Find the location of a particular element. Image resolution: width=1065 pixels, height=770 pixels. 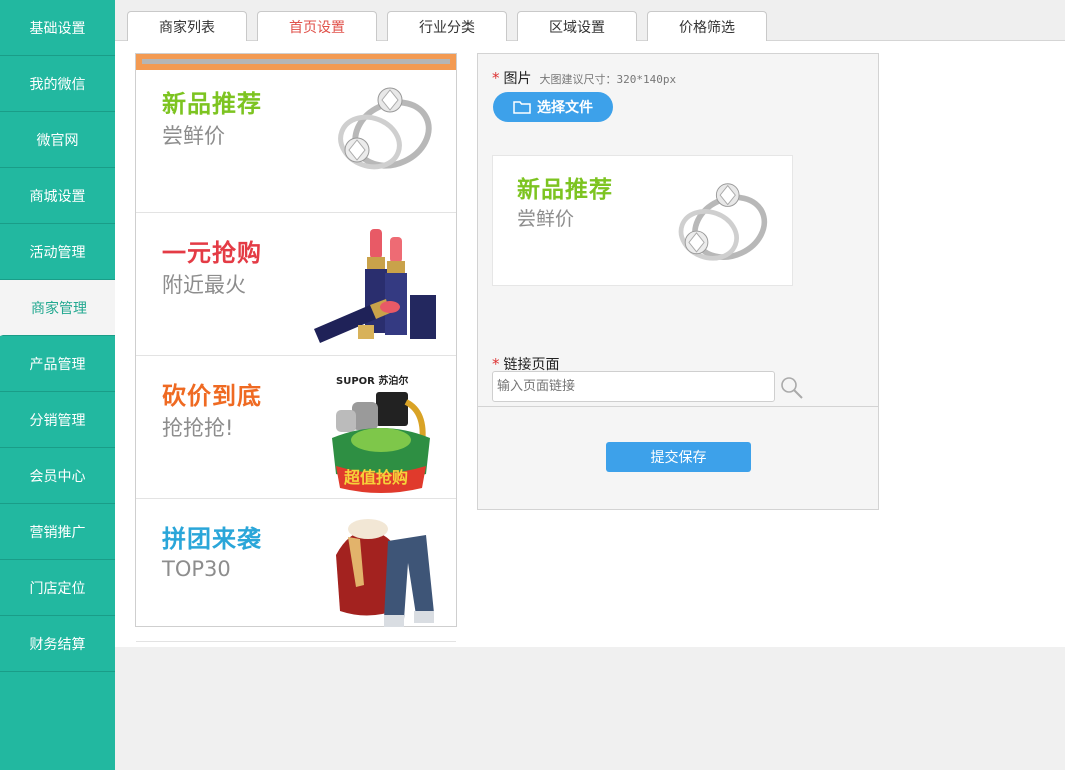

image-label-text: 图片 is located at coordinates (517, 79).